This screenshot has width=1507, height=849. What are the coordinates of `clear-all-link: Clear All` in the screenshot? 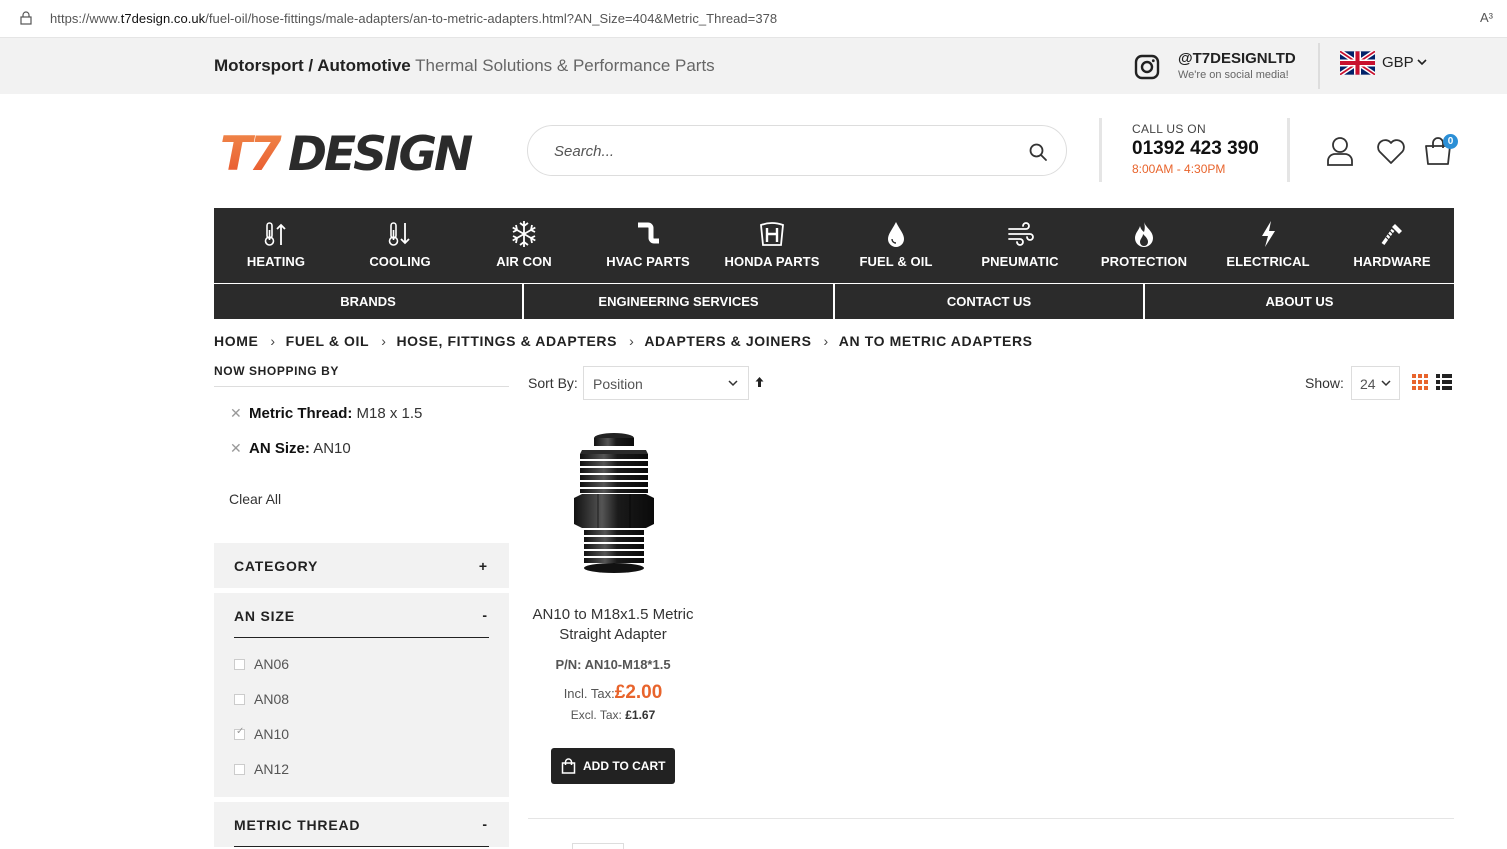 It's located at (255, 499).